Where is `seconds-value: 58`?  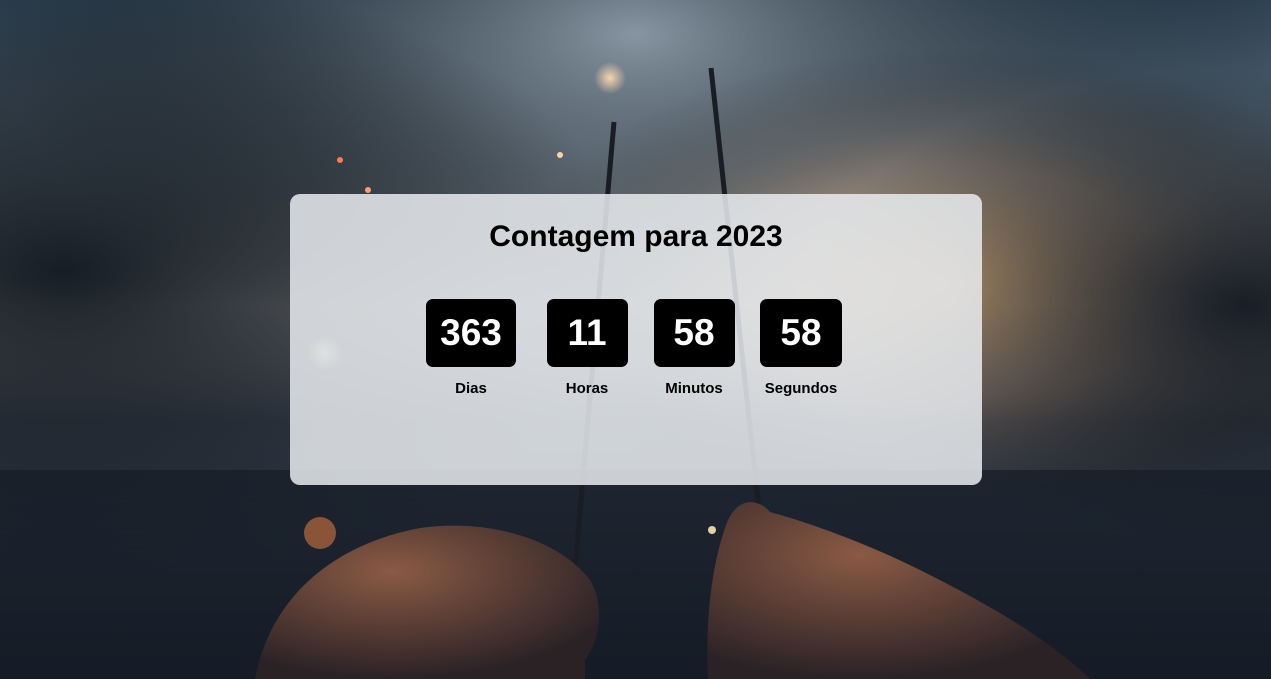 seconds-value: 58 is located at coordinates (801, 332).